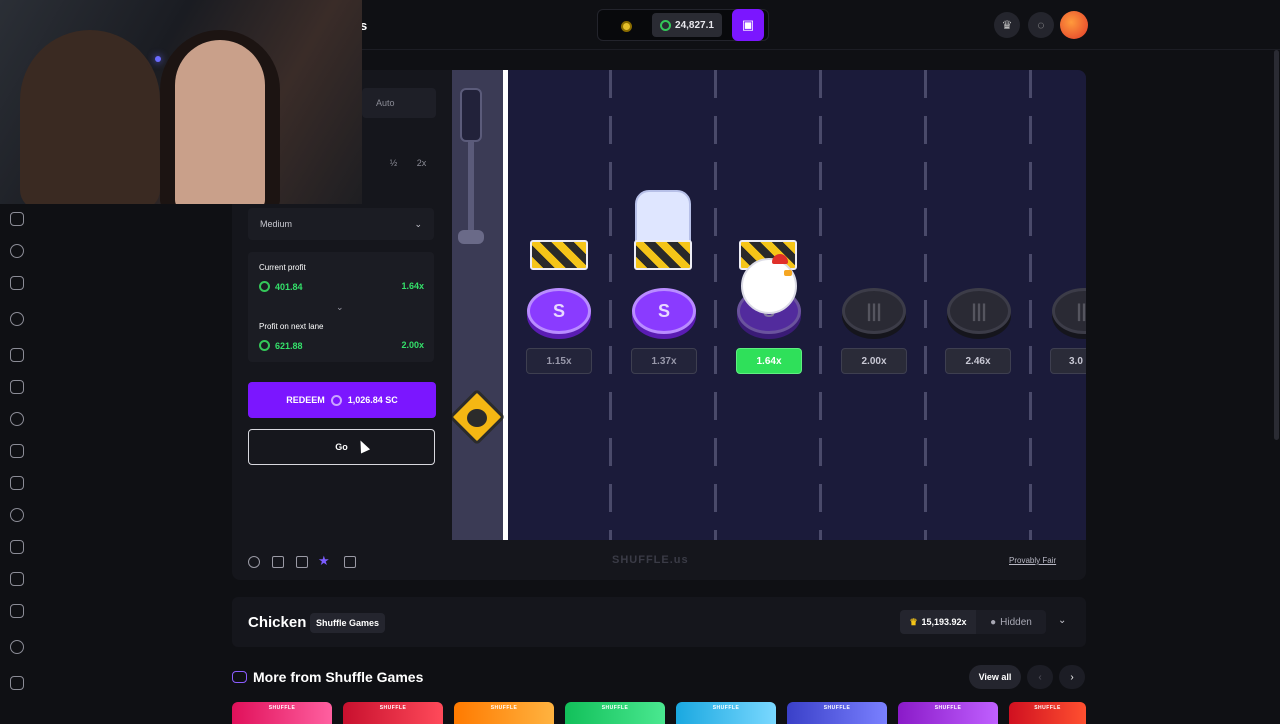 The width and height of the screenshot is (1280, 724). What do you see at coordinates (17, 419) in the screenshot?
I see `live-icon` at bounding box center [17, 419].